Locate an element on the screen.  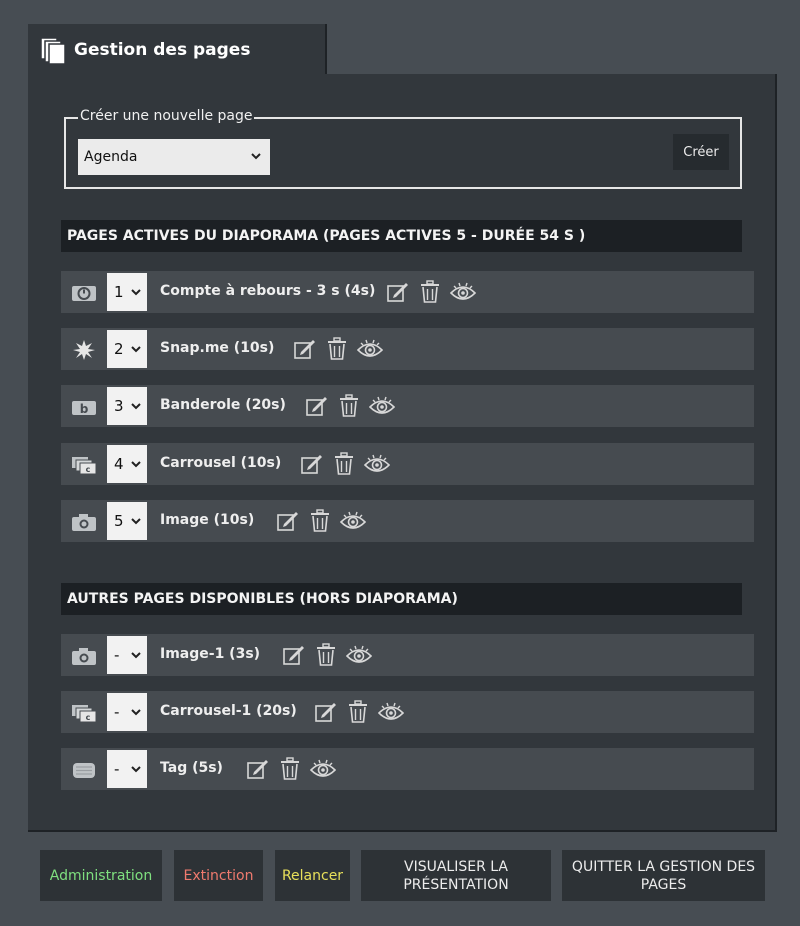
countdown-icon is located at coordinates (84, 293).